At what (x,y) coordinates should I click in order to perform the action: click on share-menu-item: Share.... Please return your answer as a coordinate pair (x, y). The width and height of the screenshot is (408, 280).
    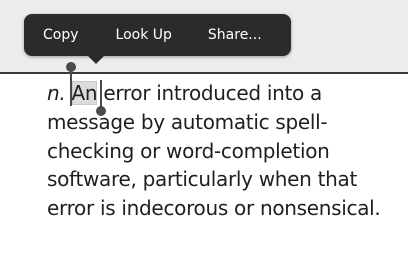
    Looking at the image, I should click on (235, 35).